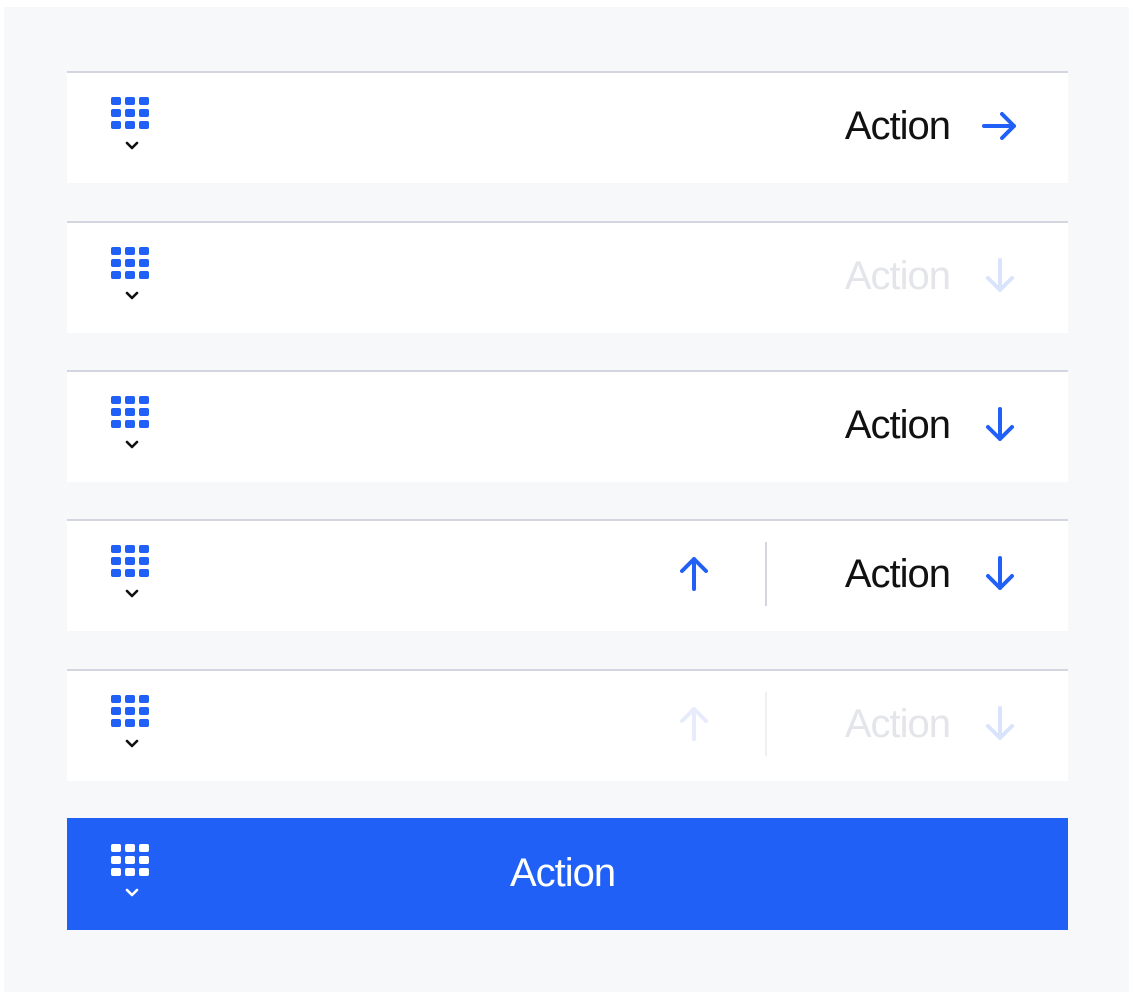  I want to click on action-bar-split: Action, so click(567, 575).